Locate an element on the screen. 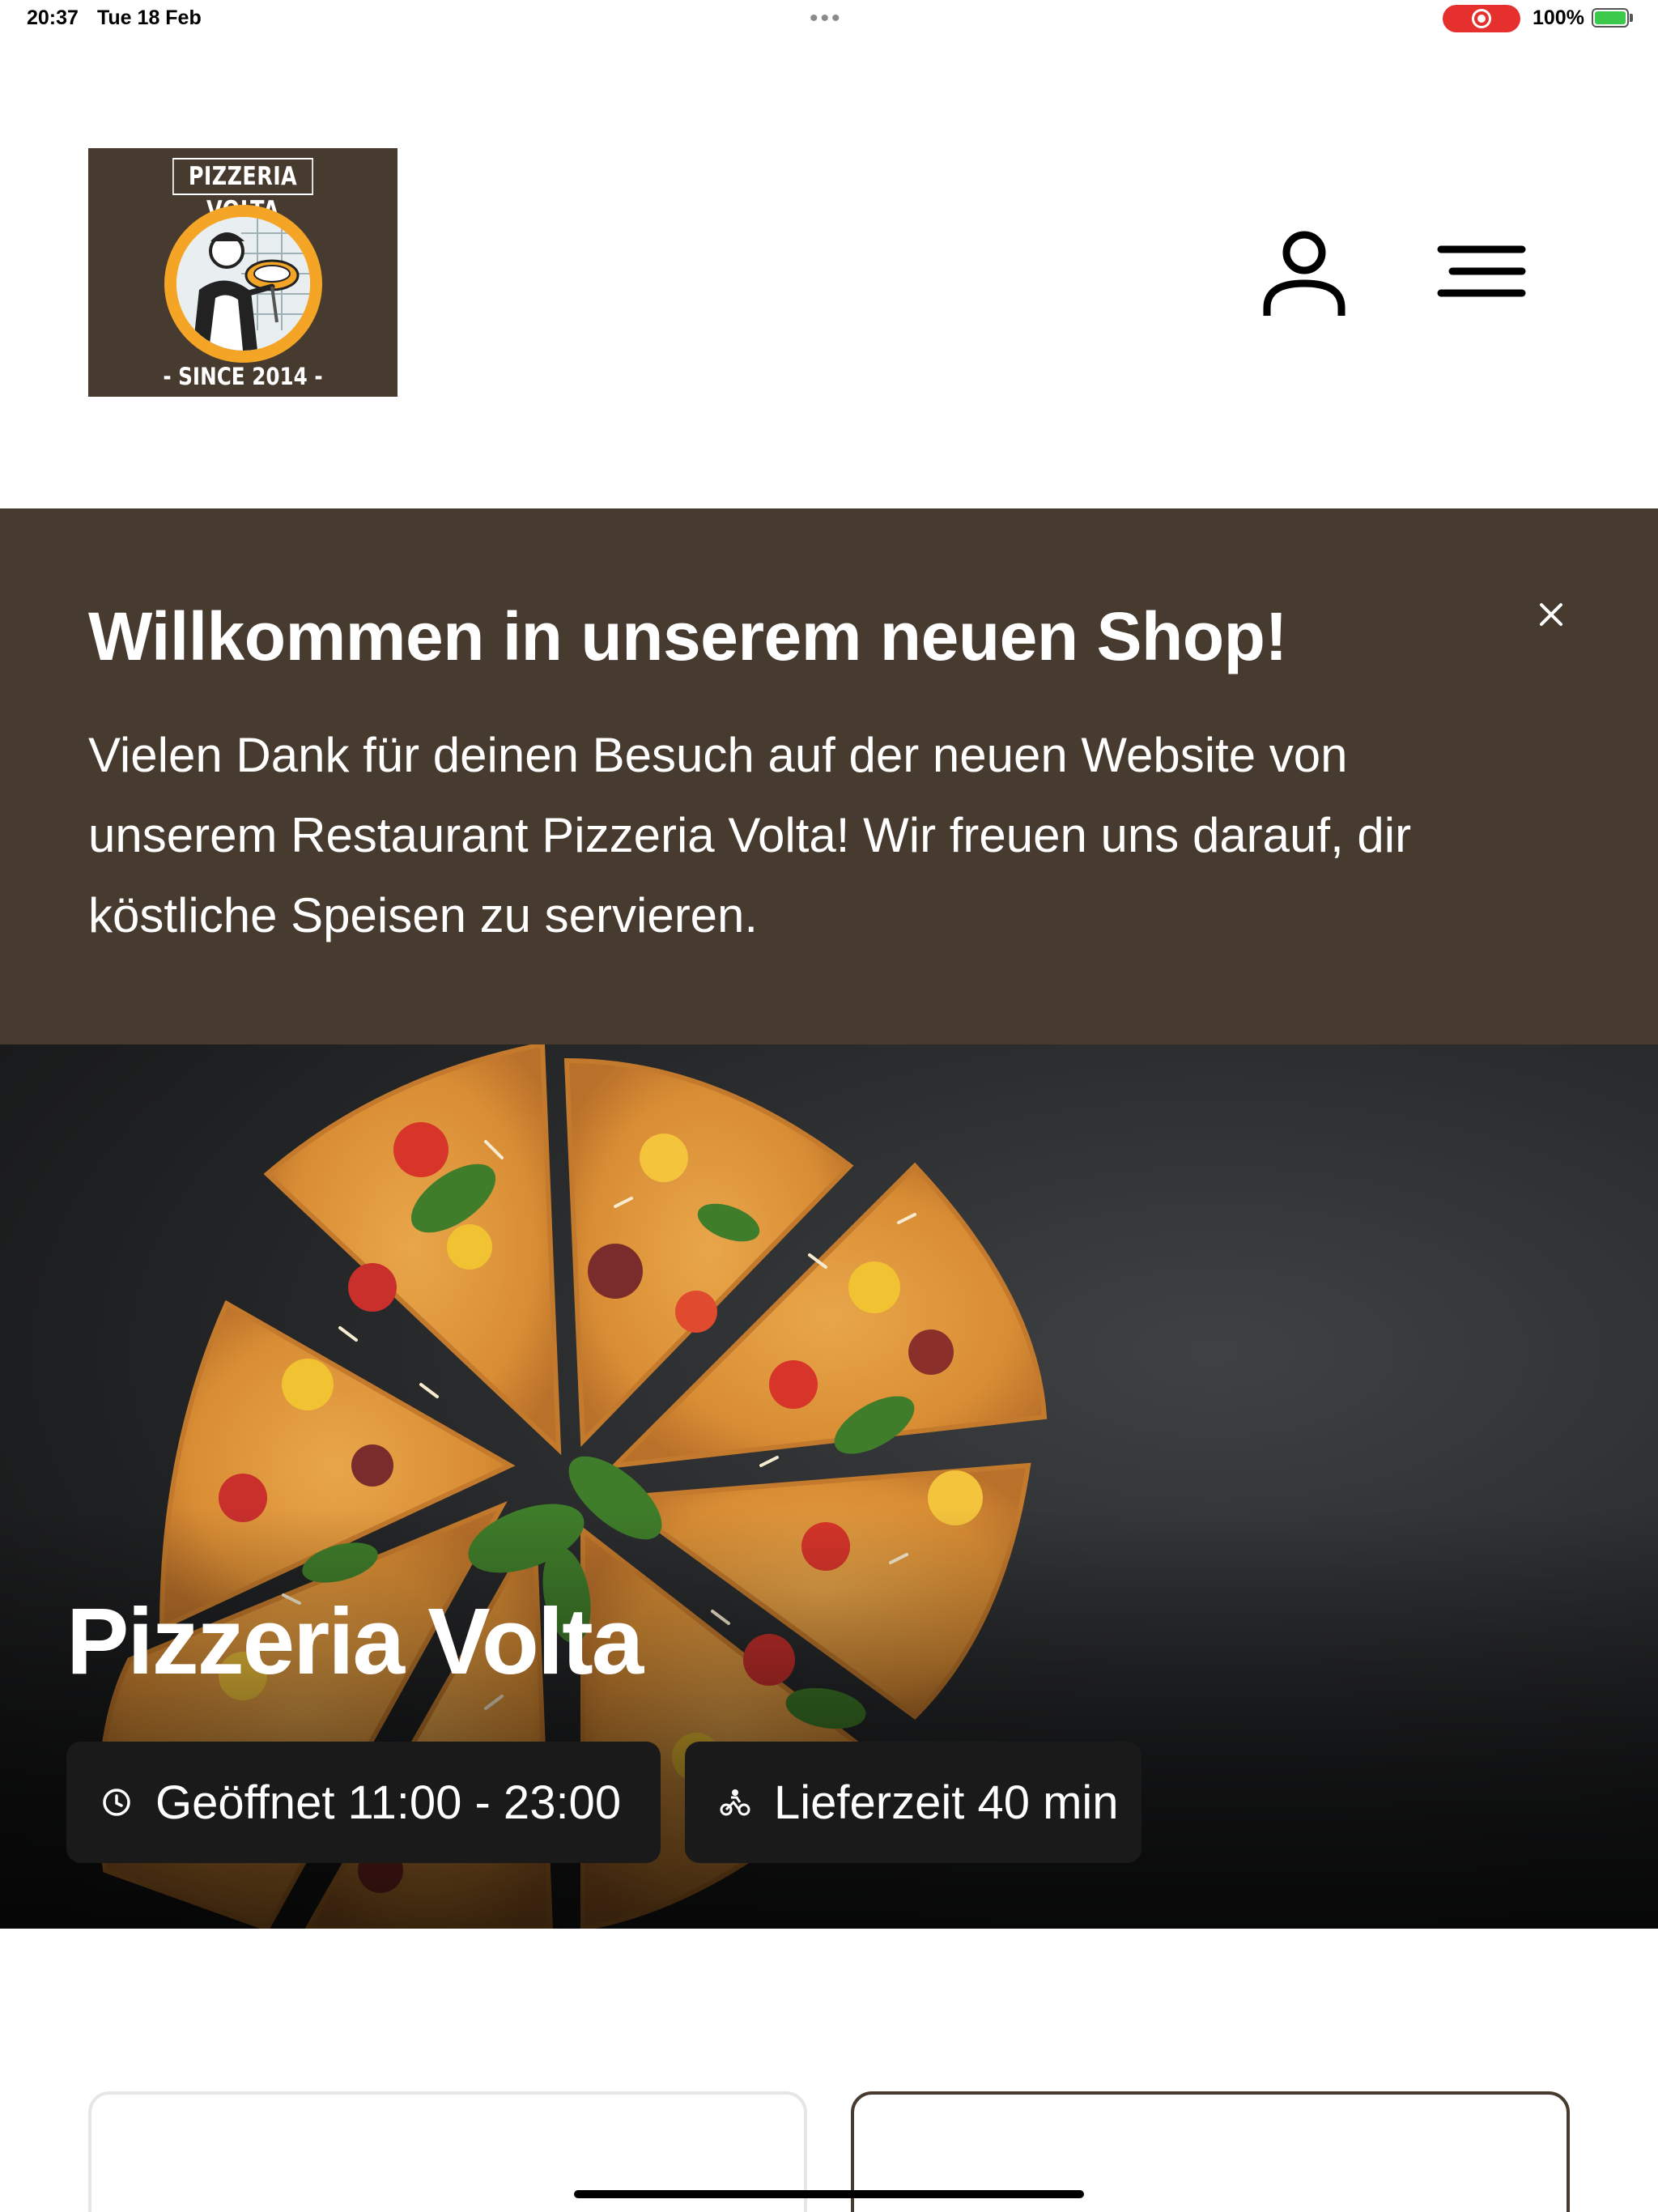  opening-hours-badge: Geöffnet 11:00 - 23:00 is located at coordinates (363, 1803).